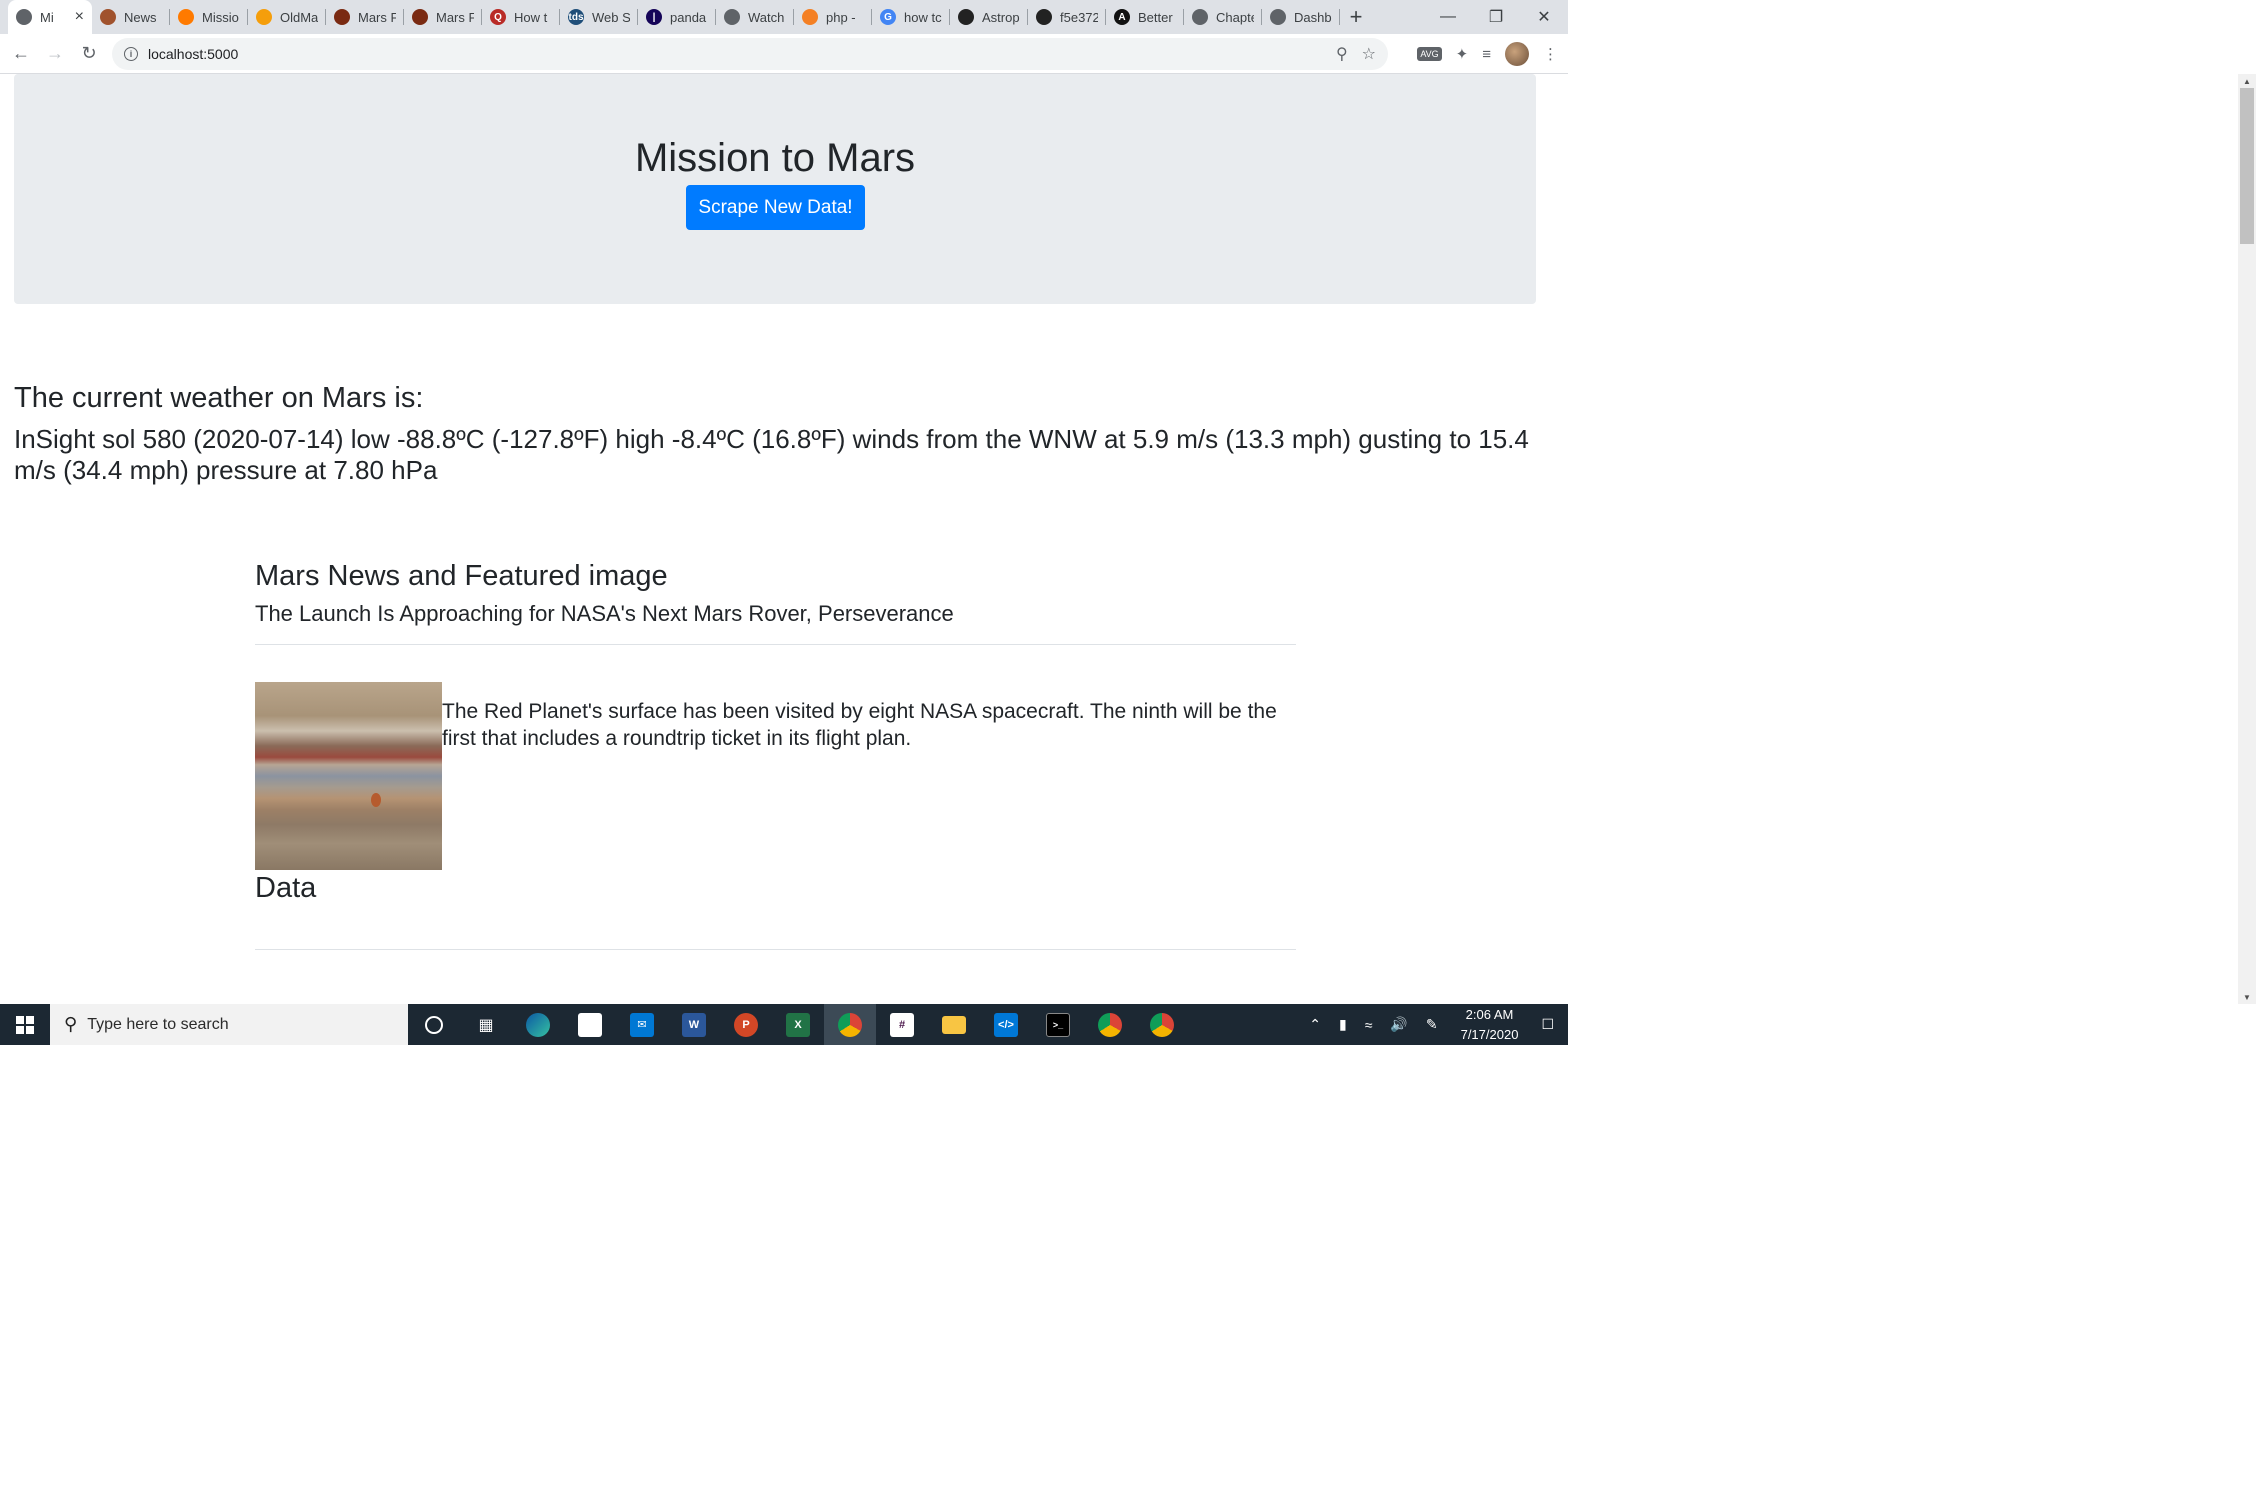  I want to click on tab-title: Mi, so click(47, 17).